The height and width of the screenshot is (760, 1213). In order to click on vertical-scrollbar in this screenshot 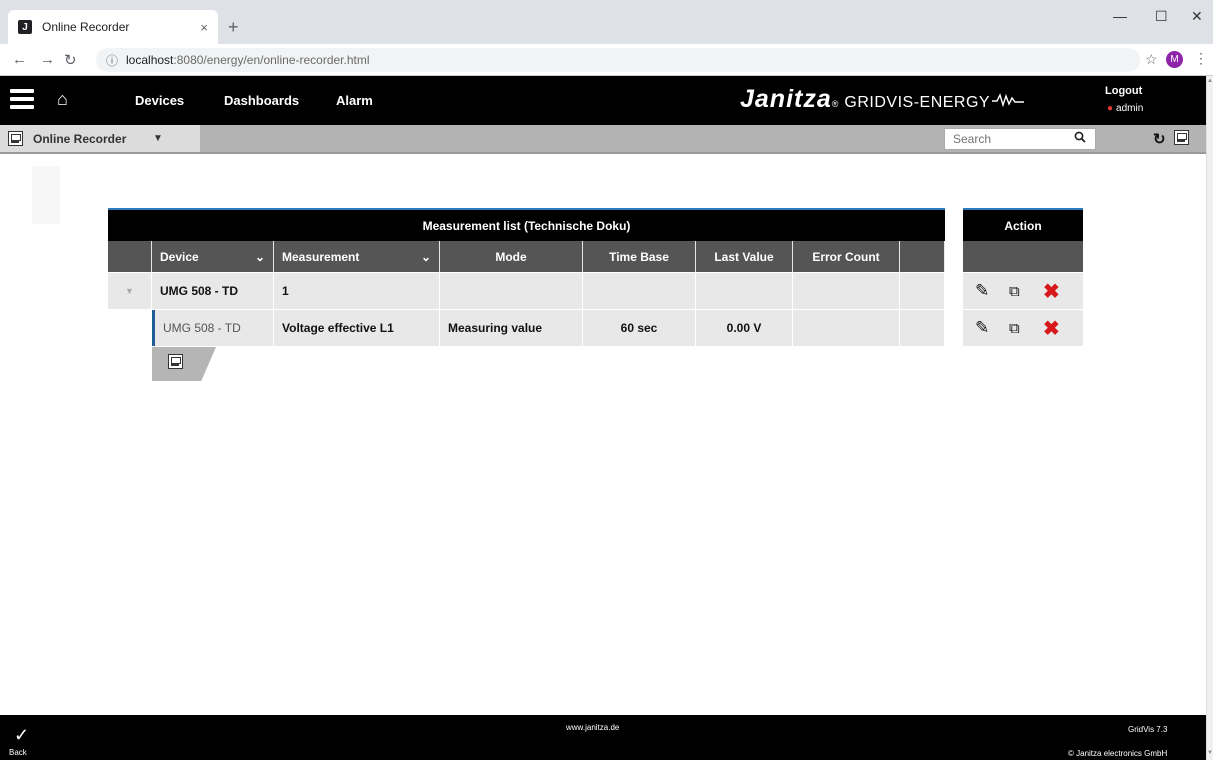, I will do `click(1209, 418)`.